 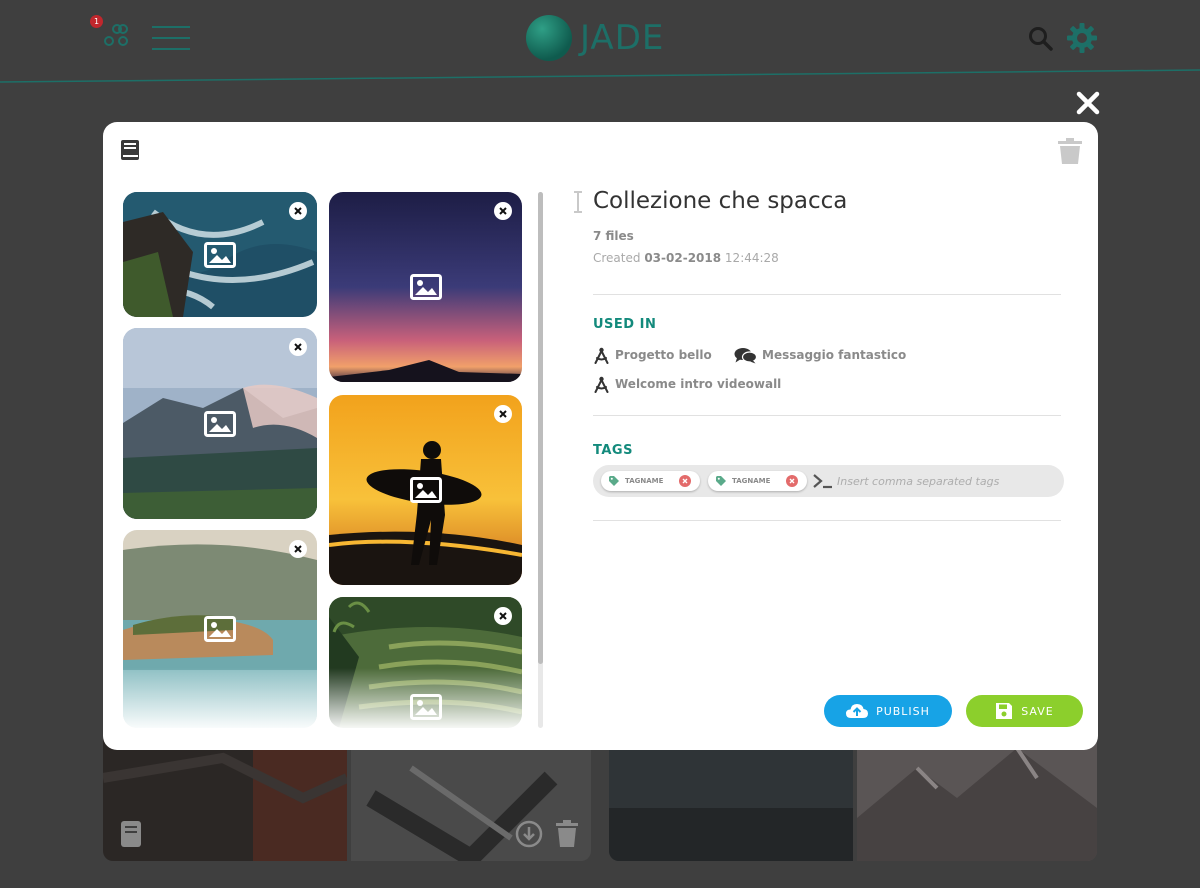 I want to click on terminal-prompt-icon, so click(x=822, y=481).